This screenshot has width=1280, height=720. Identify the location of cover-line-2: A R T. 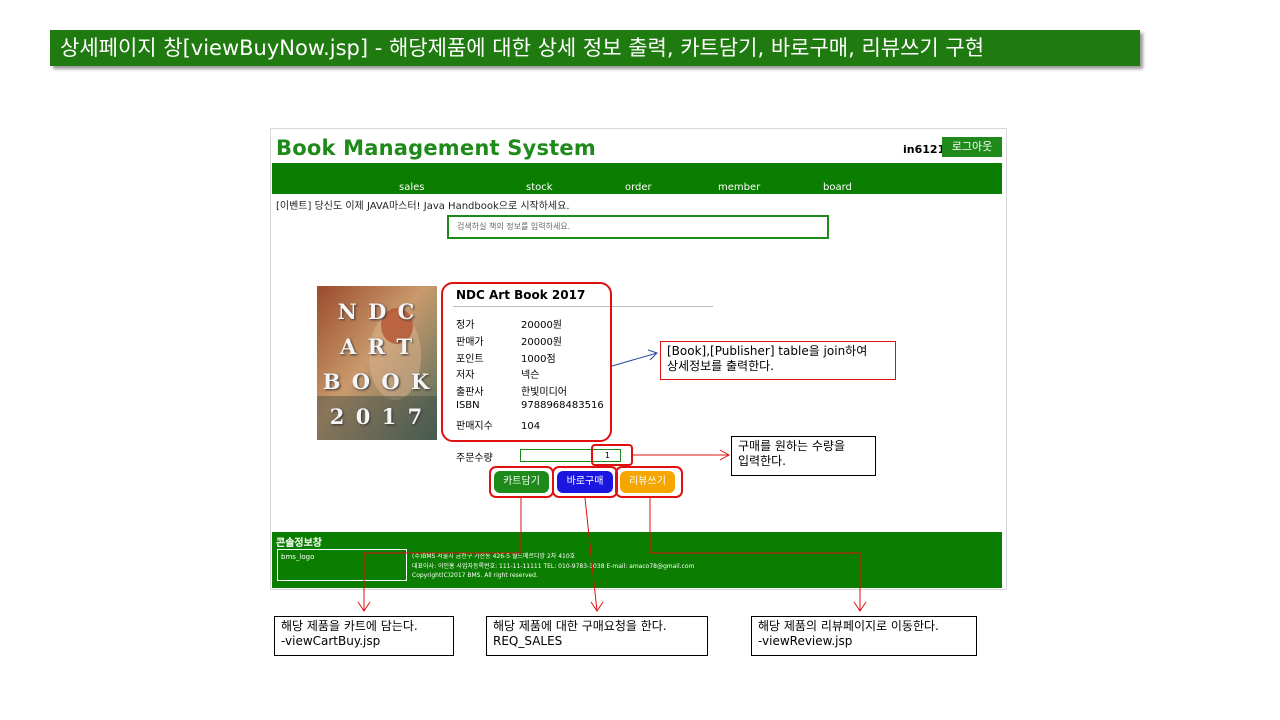
(377, 346).